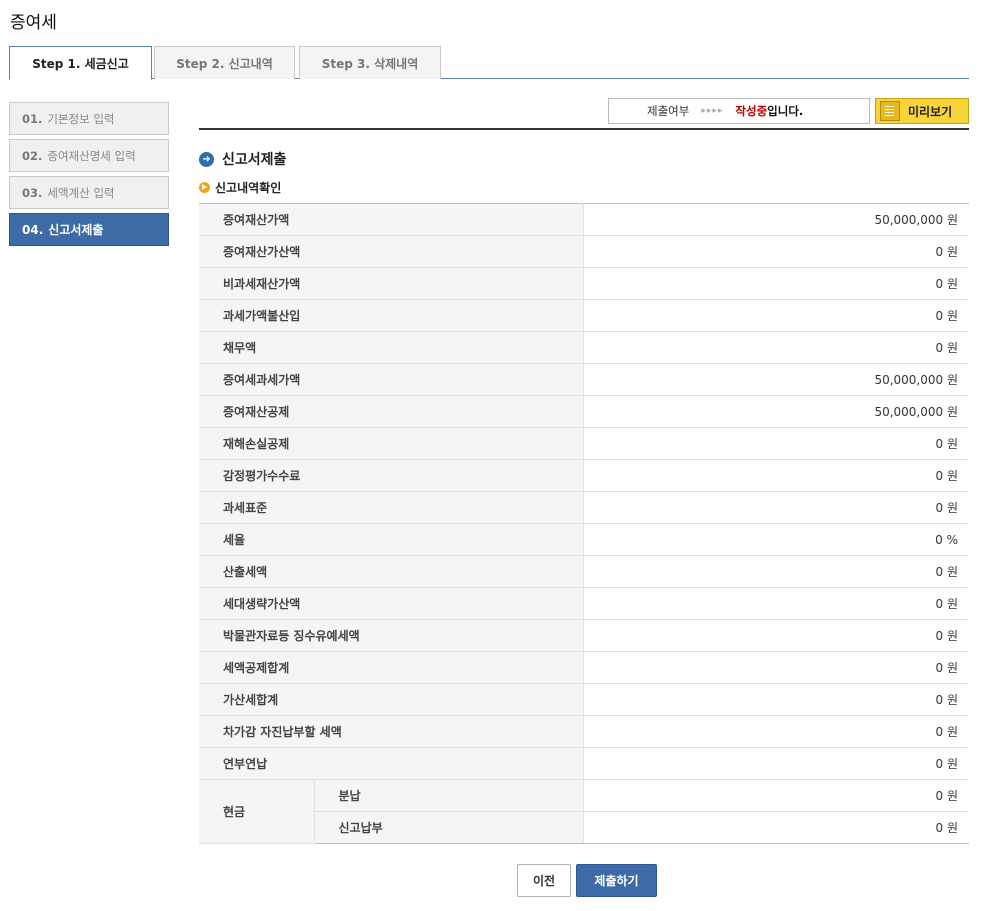  Describe the element at coordinates (391, 635) in the screenshot. I see `row-label: 박물관자료등 징수유예세액` at that location.